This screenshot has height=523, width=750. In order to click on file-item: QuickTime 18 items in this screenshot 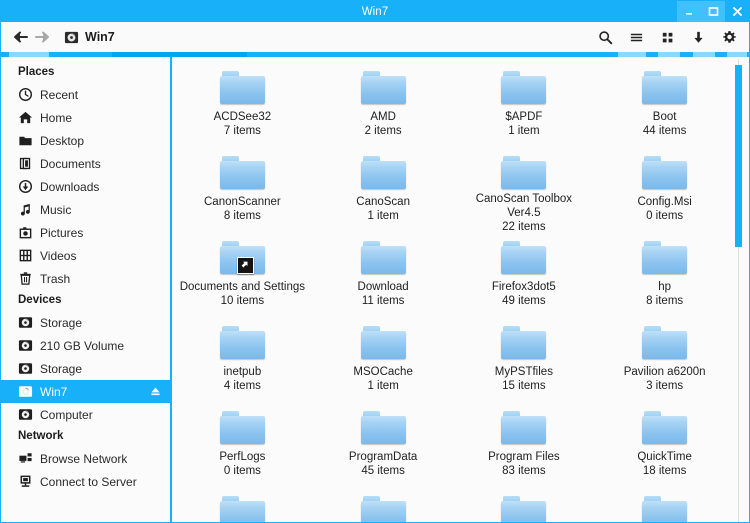, I will do `click(664, 446)`.